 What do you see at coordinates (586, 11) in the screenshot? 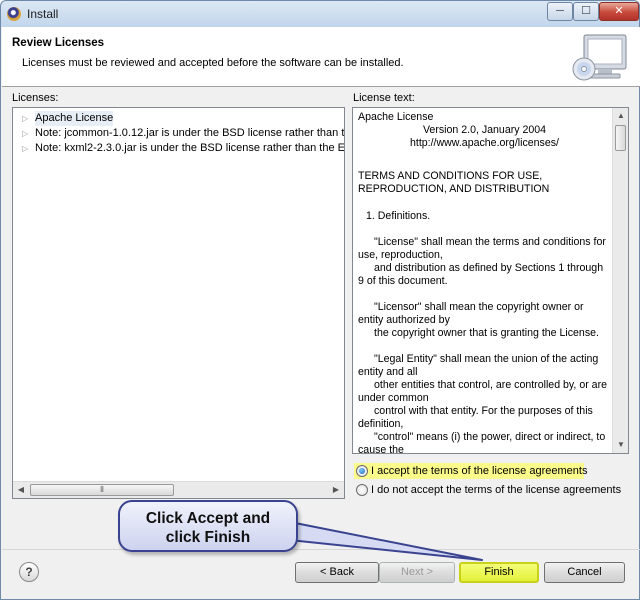
I see `maximize-button: ☐` at bounding box center [586, 11].